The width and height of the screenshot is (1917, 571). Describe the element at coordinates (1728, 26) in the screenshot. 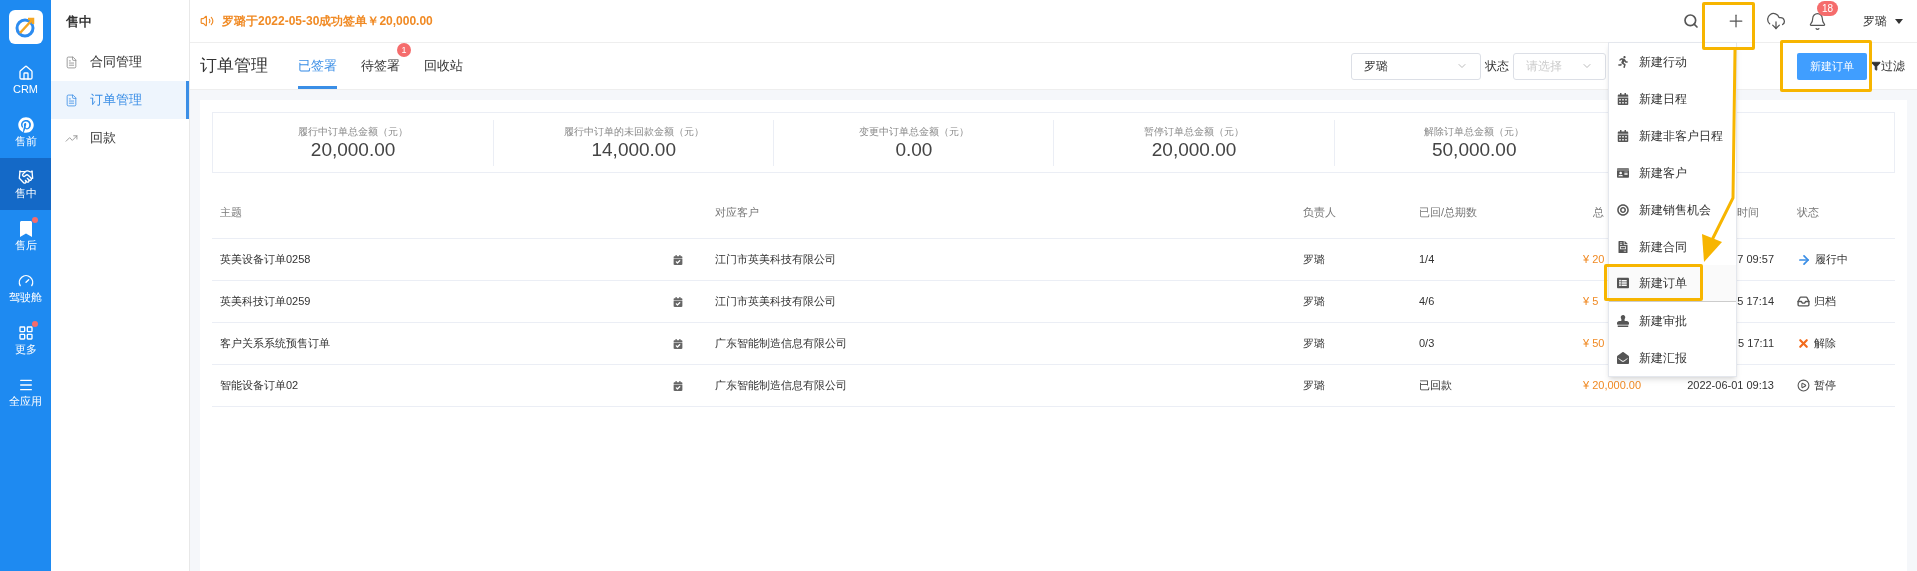

I see `highlight-frame` at that location.